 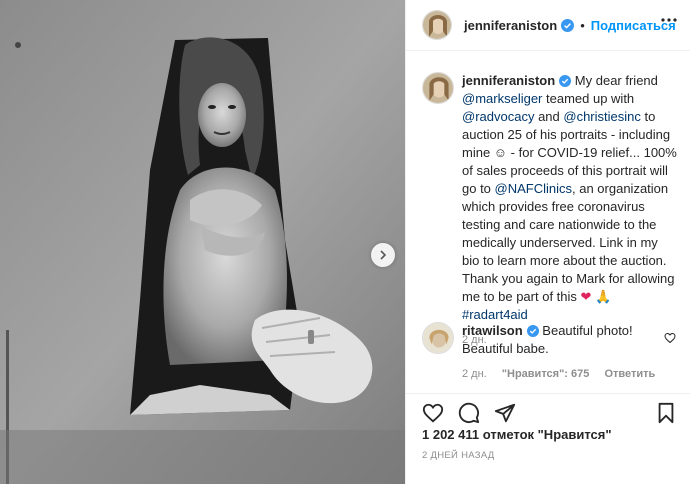 I want to click on comment-icon, so click(x=469, y=413).